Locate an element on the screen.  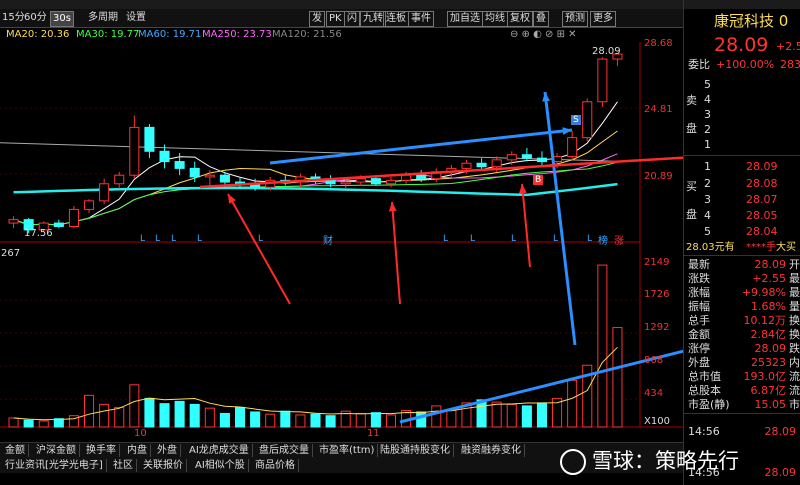
limit-marker: 涨 is located at coordinates (619, 239).